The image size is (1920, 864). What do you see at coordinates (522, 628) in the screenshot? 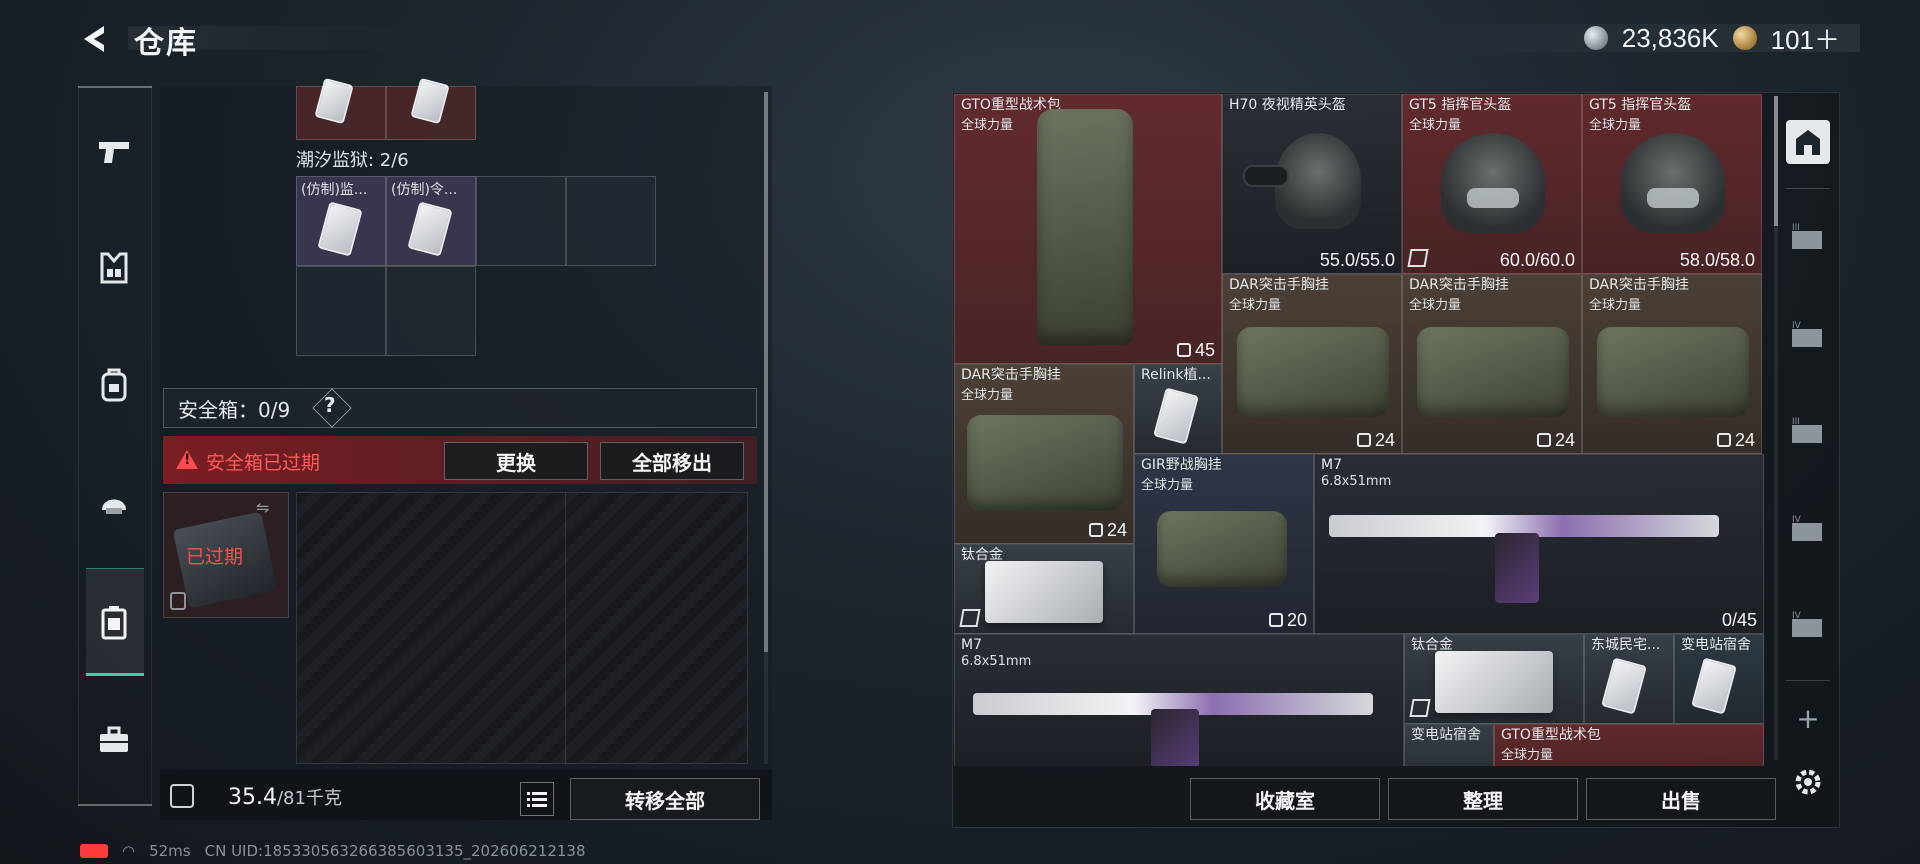
I see `safebox-grid` at bounding box center [522, 628].